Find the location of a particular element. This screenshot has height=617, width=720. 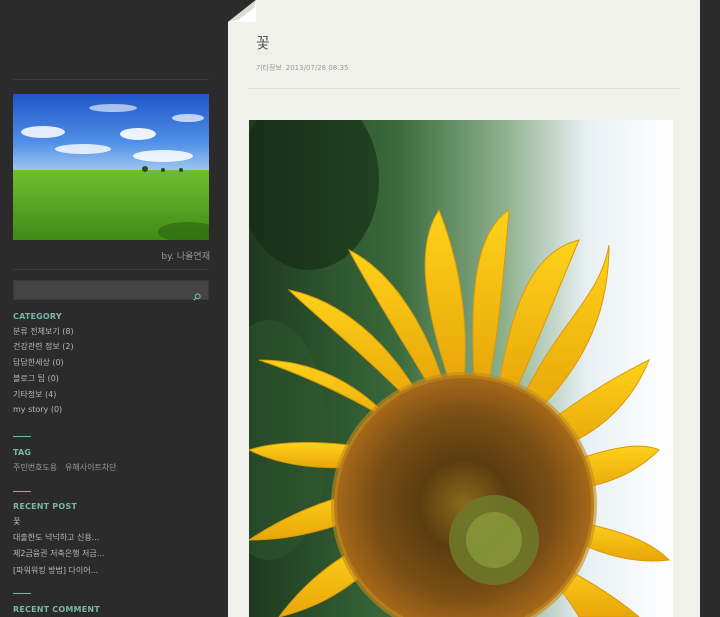

post-separator is located at coordinates (464, 88).